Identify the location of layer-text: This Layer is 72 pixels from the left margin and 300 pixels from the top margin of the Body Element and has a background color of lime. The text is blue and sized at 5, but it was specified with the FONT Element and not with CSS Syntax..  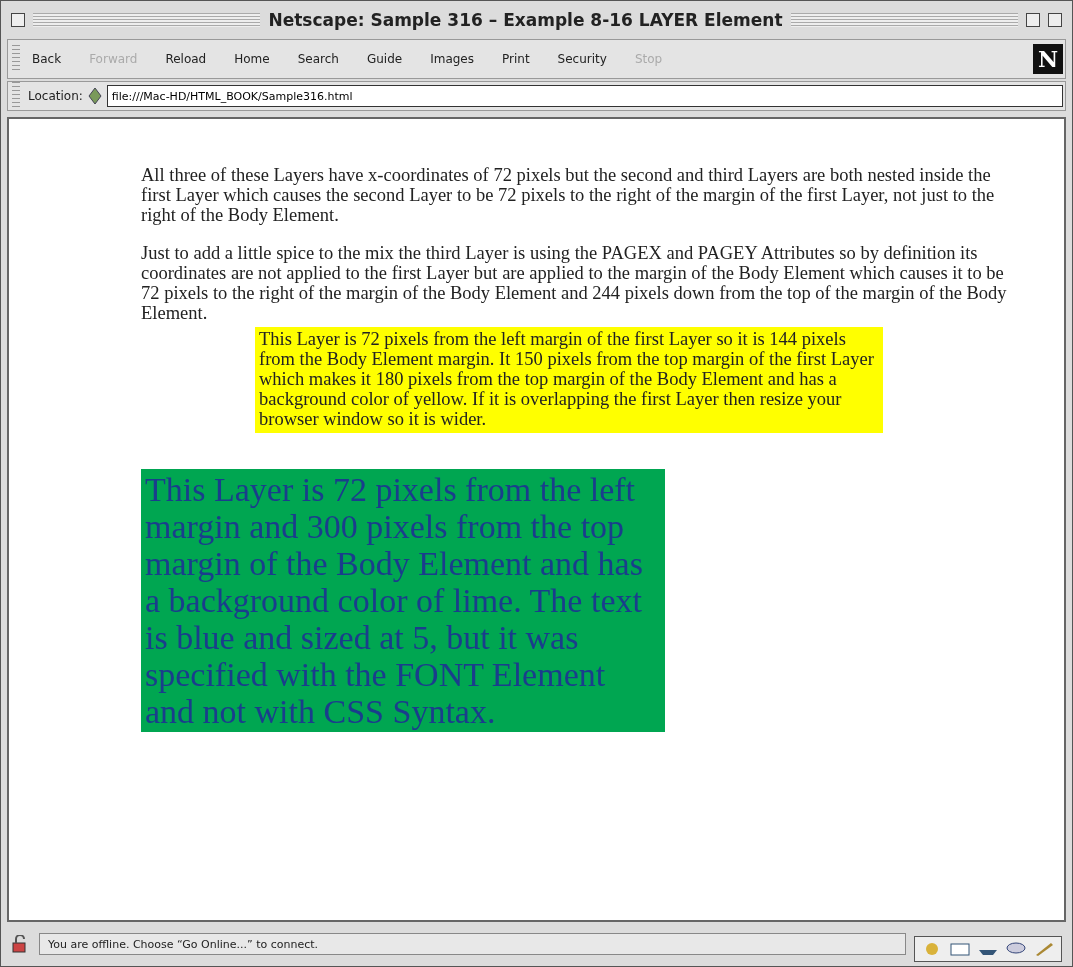
(403, 600).